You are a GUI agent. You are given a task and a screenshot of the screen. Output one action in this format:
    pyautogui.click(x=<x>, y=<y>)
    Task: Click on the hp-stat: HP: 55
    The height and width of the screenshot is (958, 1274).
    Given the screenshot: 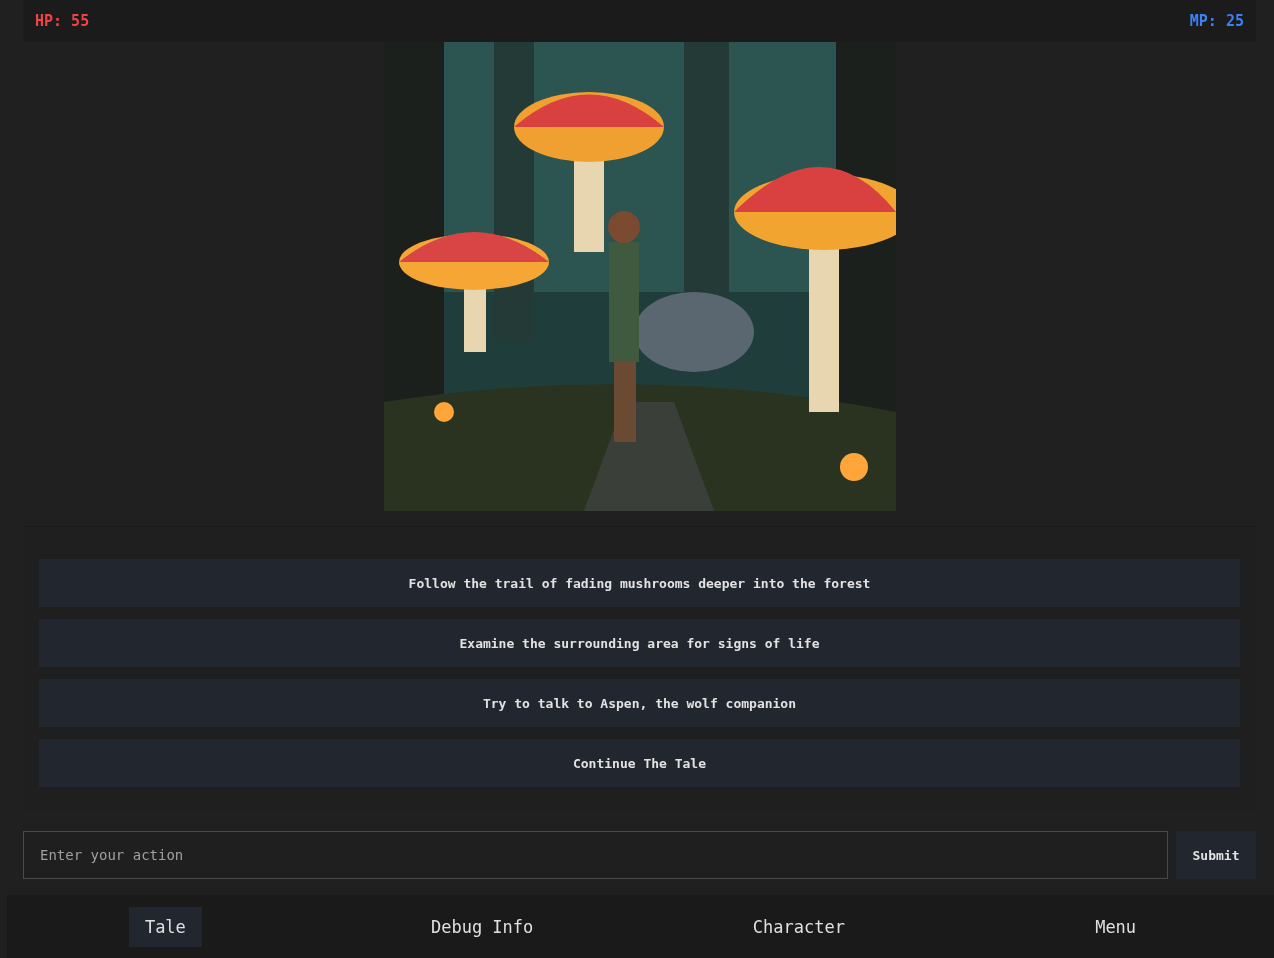 What is the action you would take?
    pyautogui.click(x=62, y=21)
    